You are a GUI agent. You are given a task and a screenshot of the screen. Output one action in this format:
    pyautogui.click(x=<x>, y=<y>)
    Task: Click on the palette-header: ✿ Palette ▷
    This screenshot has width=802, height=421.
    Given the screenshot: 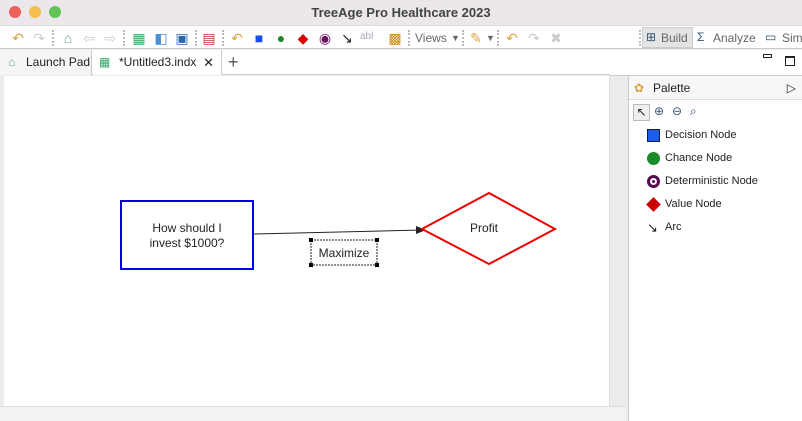 What is the action you would take?
    pyautogui.click(x=715, y=88)
    